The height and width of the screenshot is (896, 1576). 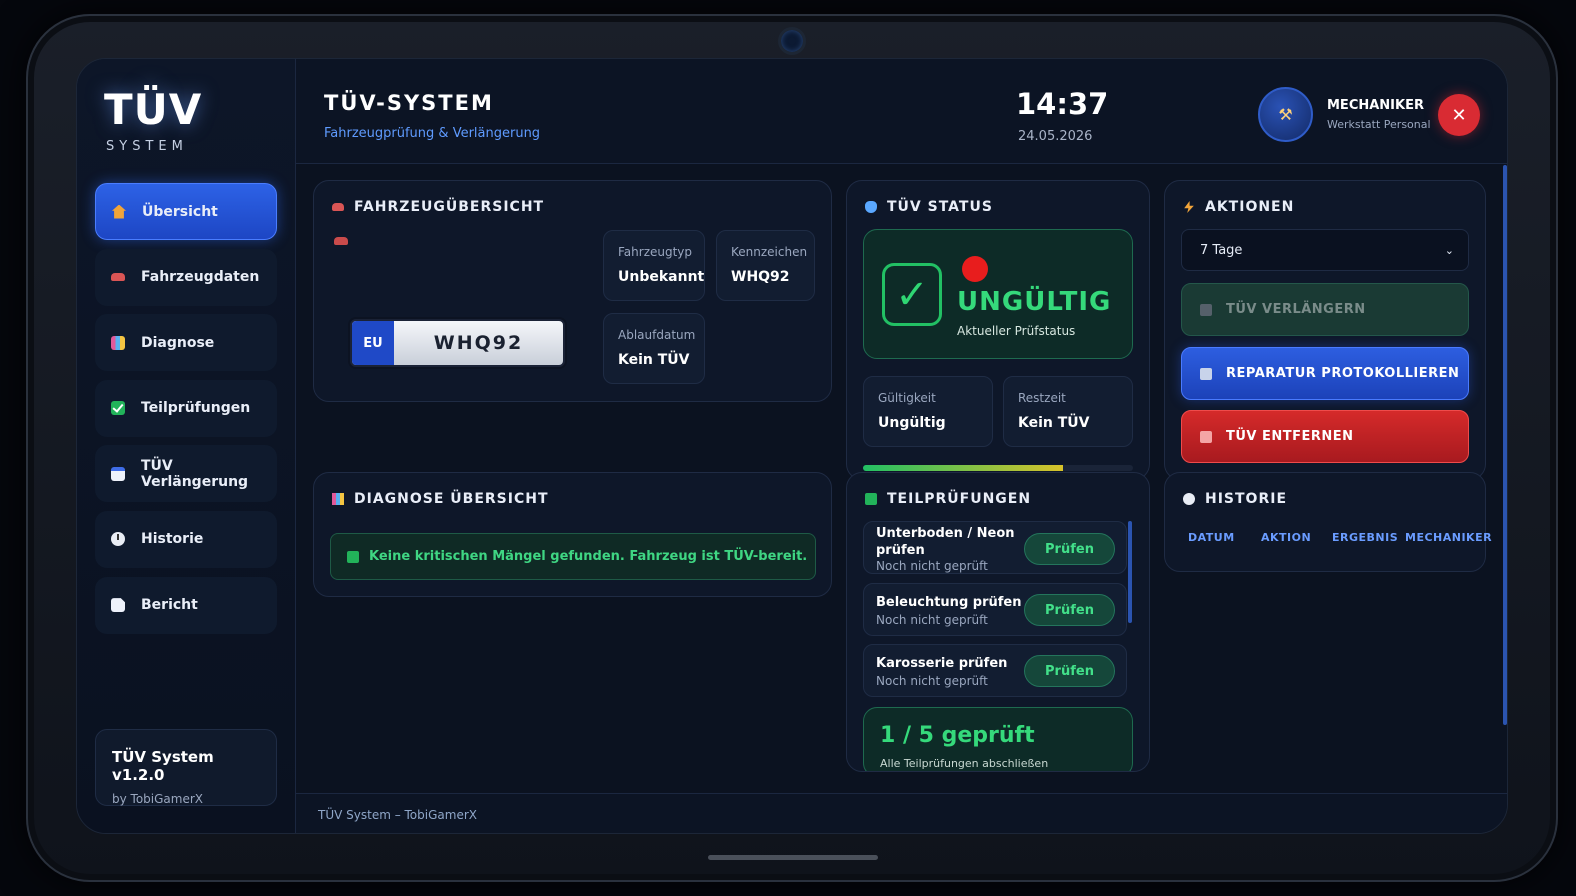 What do you see at coordinates (963, 468) in the screenshot?
I see `status-progress-fill` at bounding box center [963, 468].